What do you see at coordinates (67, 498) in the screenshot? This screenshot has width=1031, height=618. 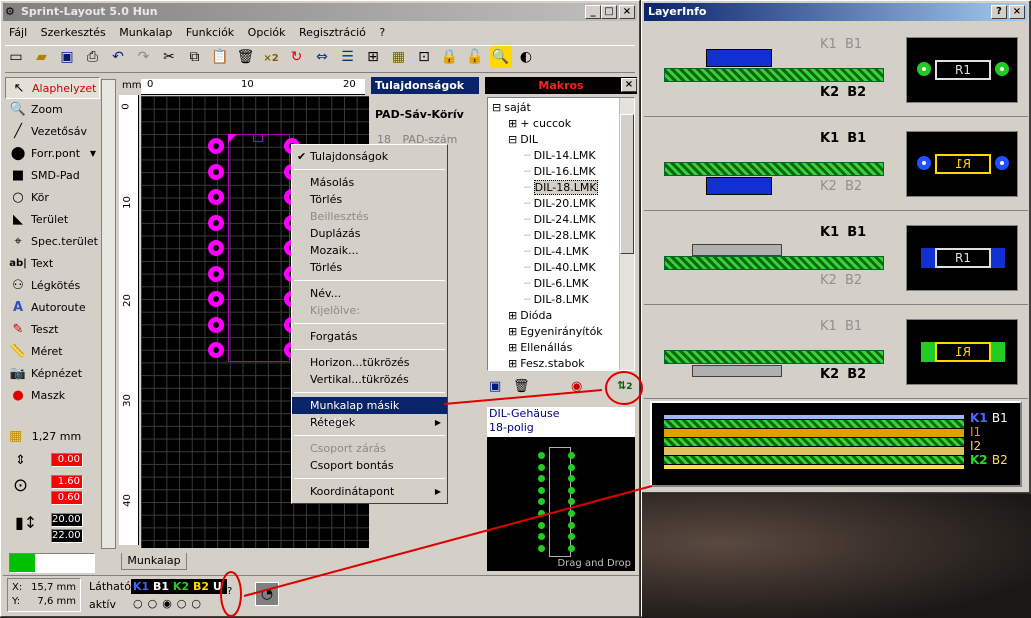 I see `pad-inner-field: 0.60` at bounding box center [67, 498].